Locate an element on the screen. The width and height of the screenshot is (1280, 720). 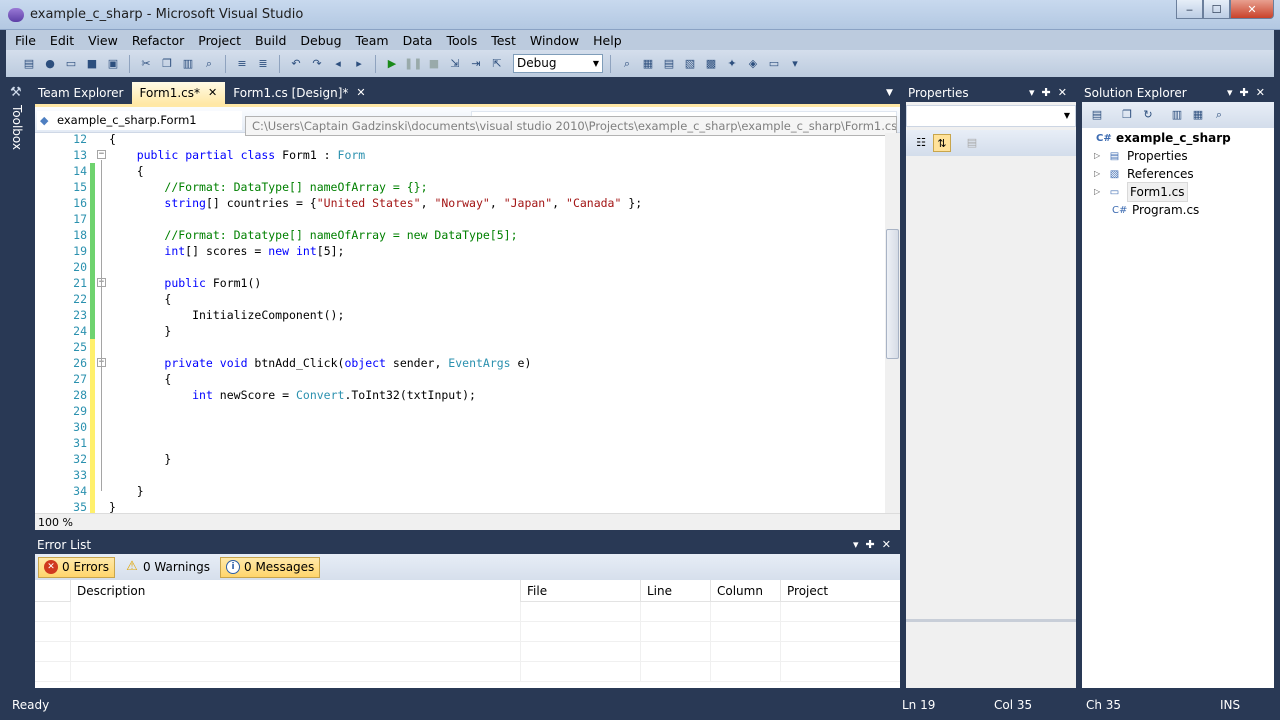
start-debugging-icon: ▶ is located at coordinates (392, 64).